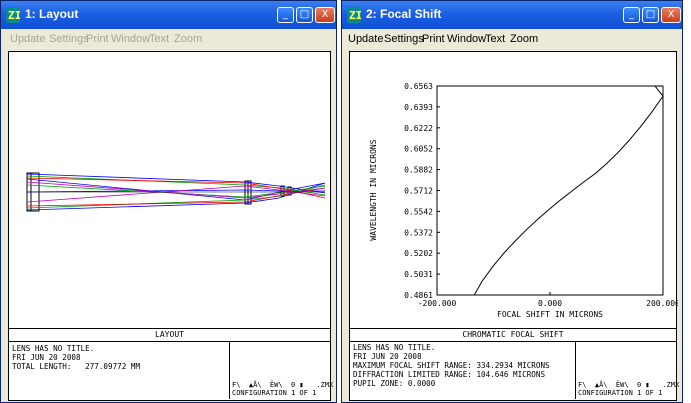 The width and height of the screenshot is (691, 403). I want to click on info-line: TOTAL LENGTH: 277.09772 MM, so click(76, 366).